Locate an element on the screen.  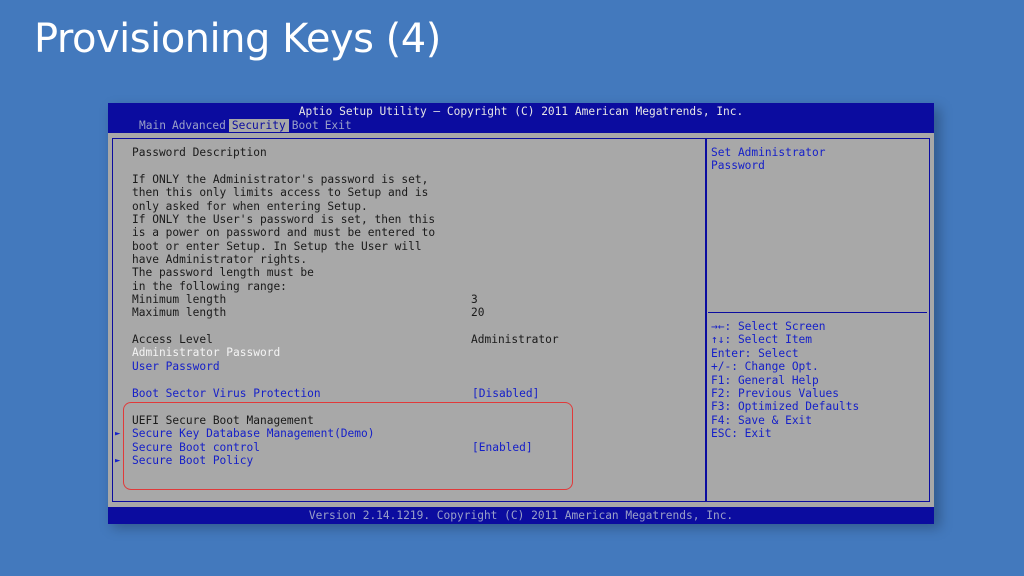
highlight-box is located at coordinates (348, 446).